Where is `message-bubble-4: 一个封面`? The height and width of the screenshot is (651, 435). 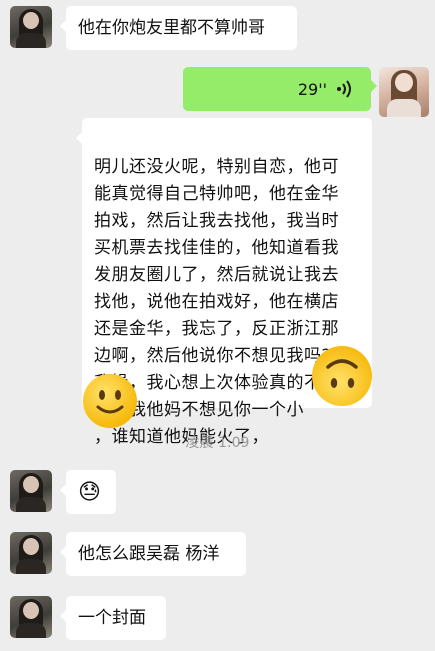
message-bubble-4: 一个封面 is located at coordinates (113, 618).